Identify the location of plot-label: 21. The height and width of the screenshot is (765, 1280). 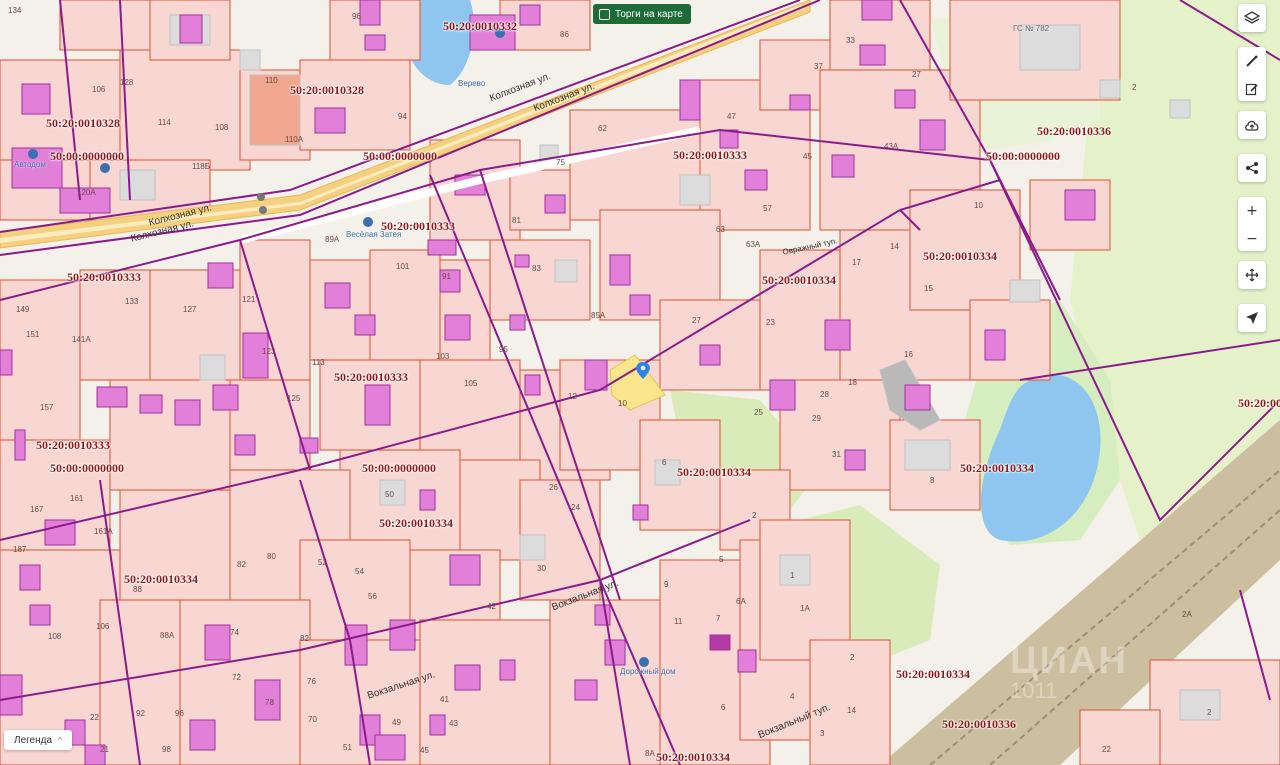
(104, 749).